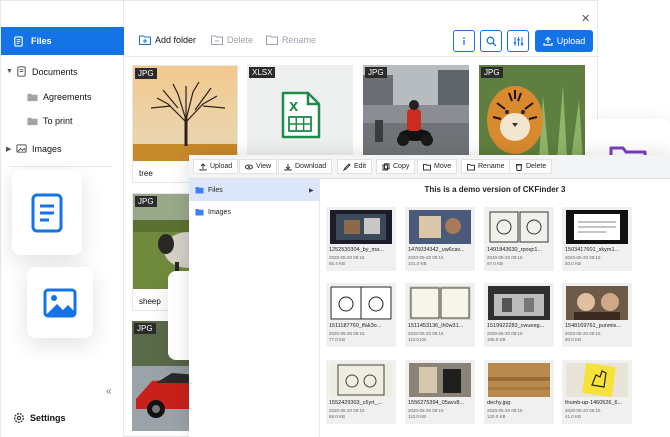 The width and height of the screenshot is (670, 437). Describe the element at coordinates (301, 115) in the screenshot. I see `spreadsheet-icon: X` at that location.